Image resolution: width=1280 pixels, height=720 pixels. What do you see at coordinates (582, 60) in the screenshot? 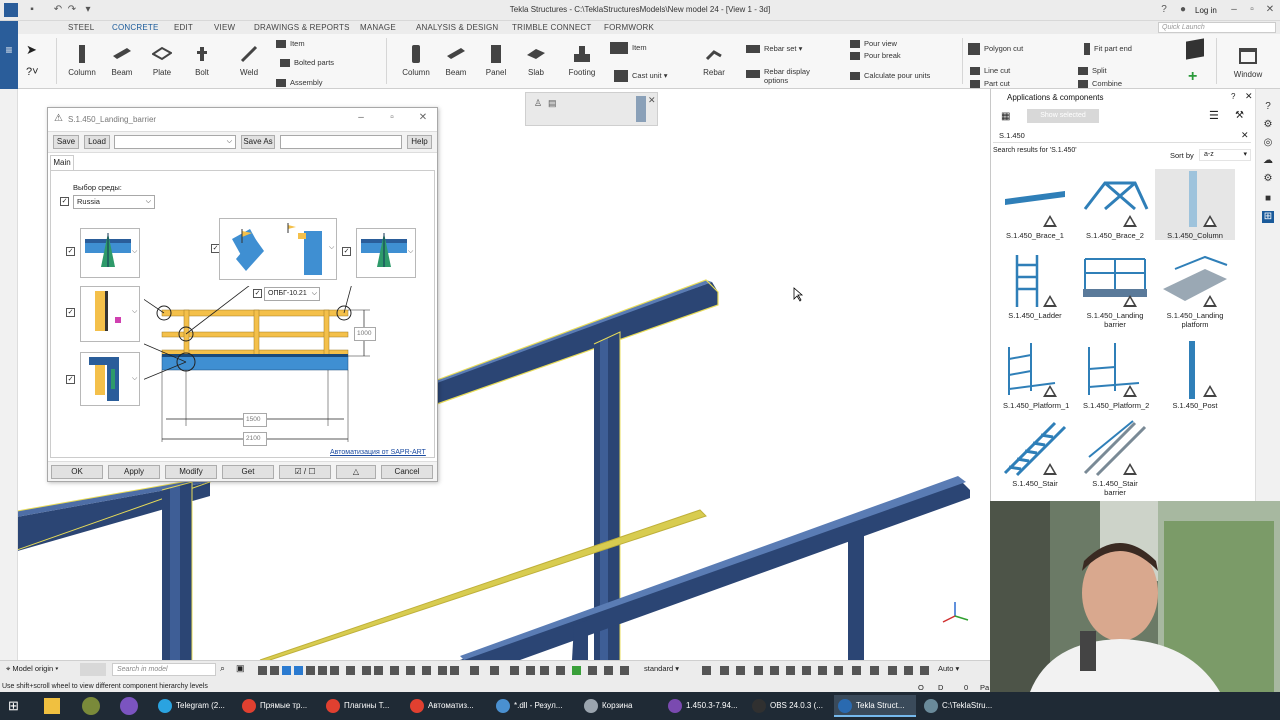
I see `footing-button: Footing` at bounding box center [582, 60].